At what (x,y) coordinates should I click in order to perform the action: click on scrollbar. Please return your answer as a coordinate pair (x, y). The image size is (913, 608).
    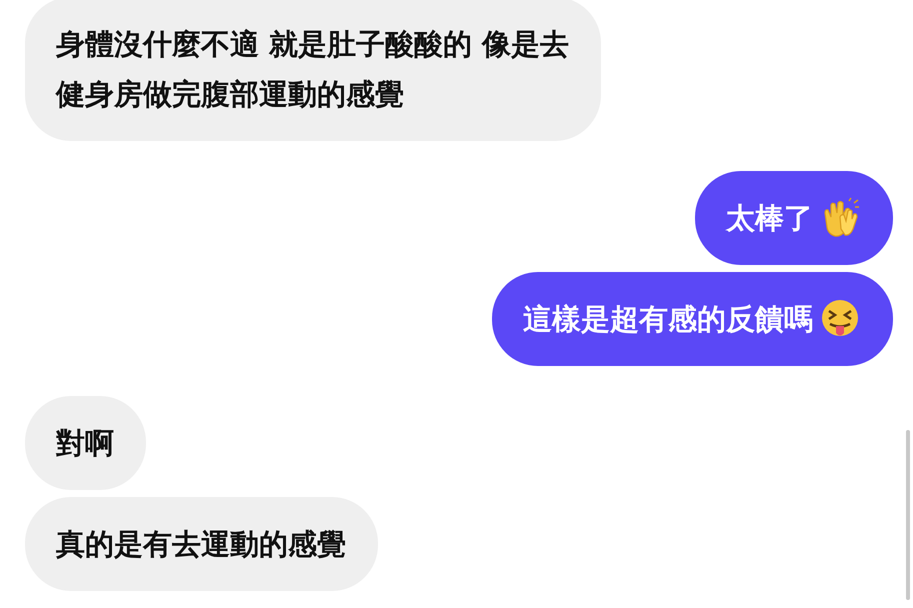
    Looking at the image, I should click on (908, 515).